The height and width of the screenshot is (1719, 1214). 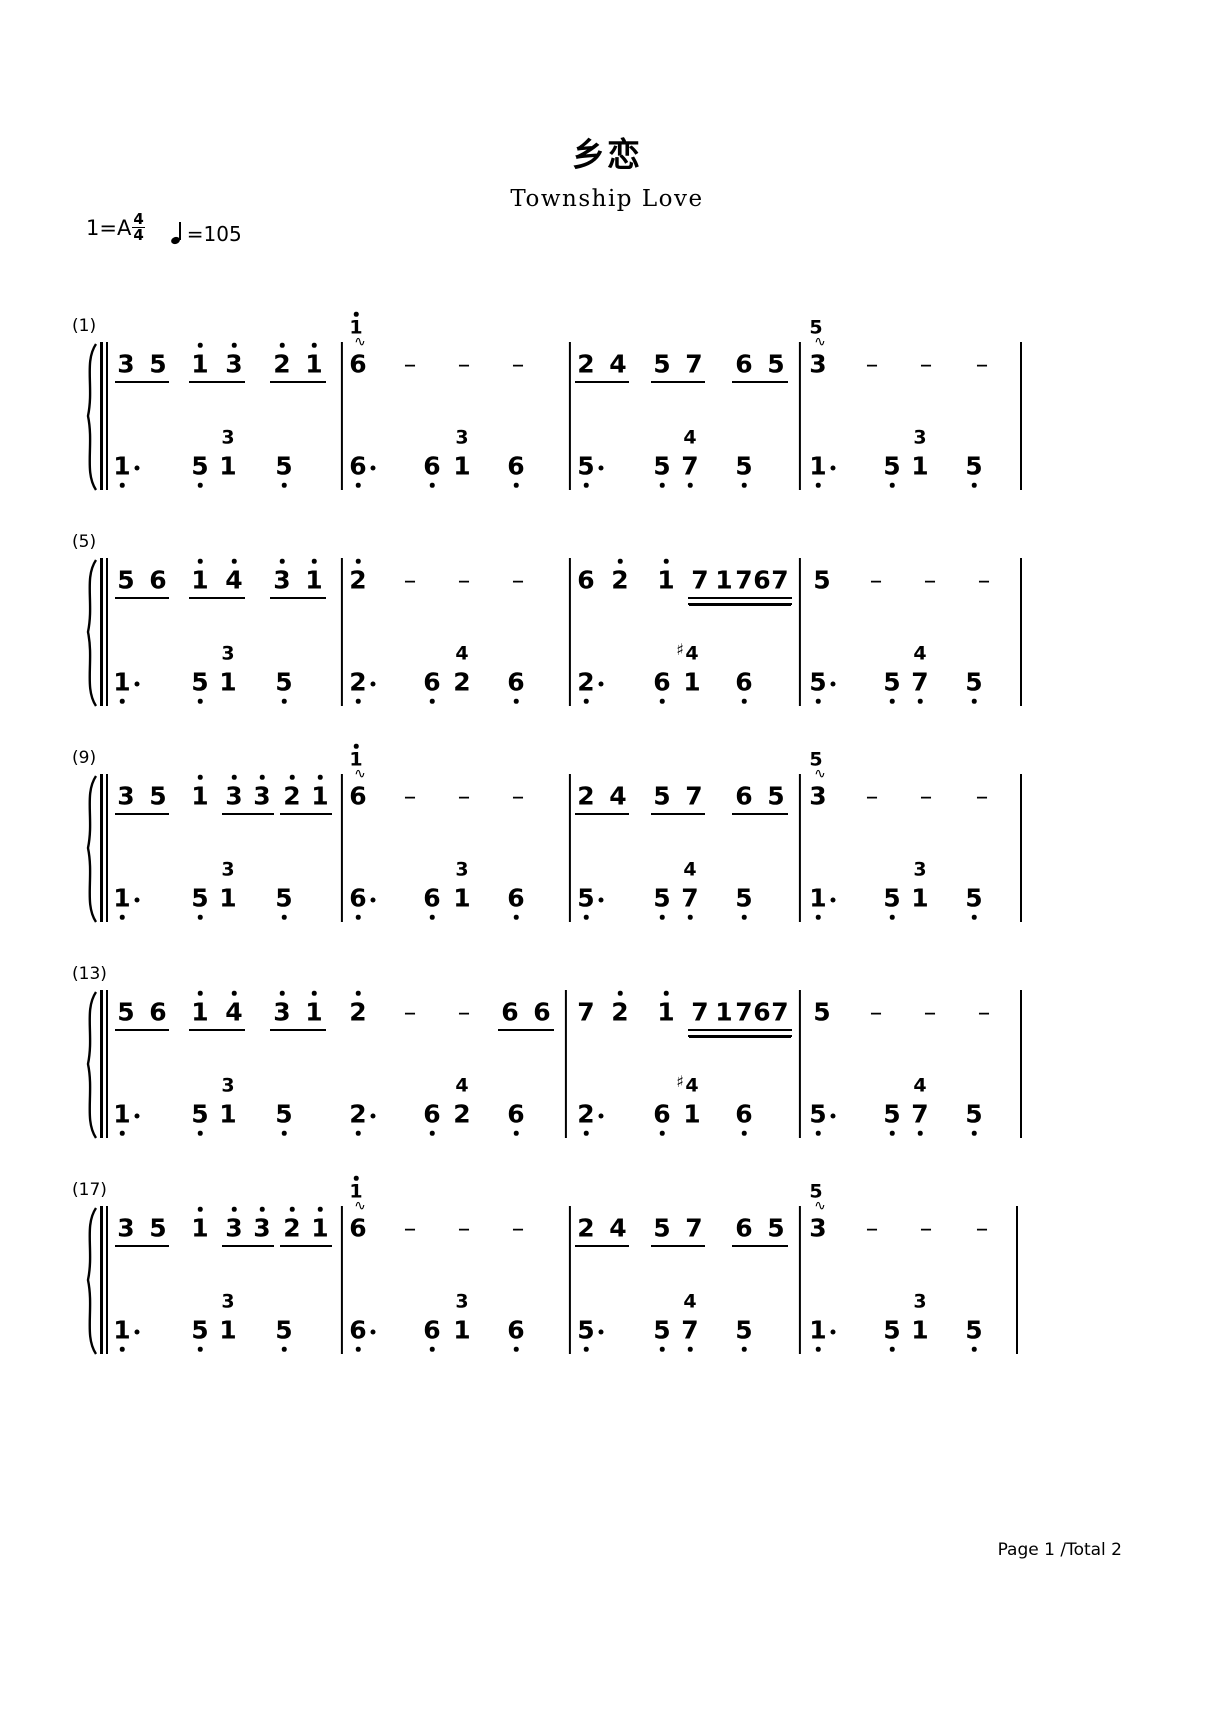 I want to click on key-and-tempo: 1=A 4 4 =105, so click(x=164, y=229).